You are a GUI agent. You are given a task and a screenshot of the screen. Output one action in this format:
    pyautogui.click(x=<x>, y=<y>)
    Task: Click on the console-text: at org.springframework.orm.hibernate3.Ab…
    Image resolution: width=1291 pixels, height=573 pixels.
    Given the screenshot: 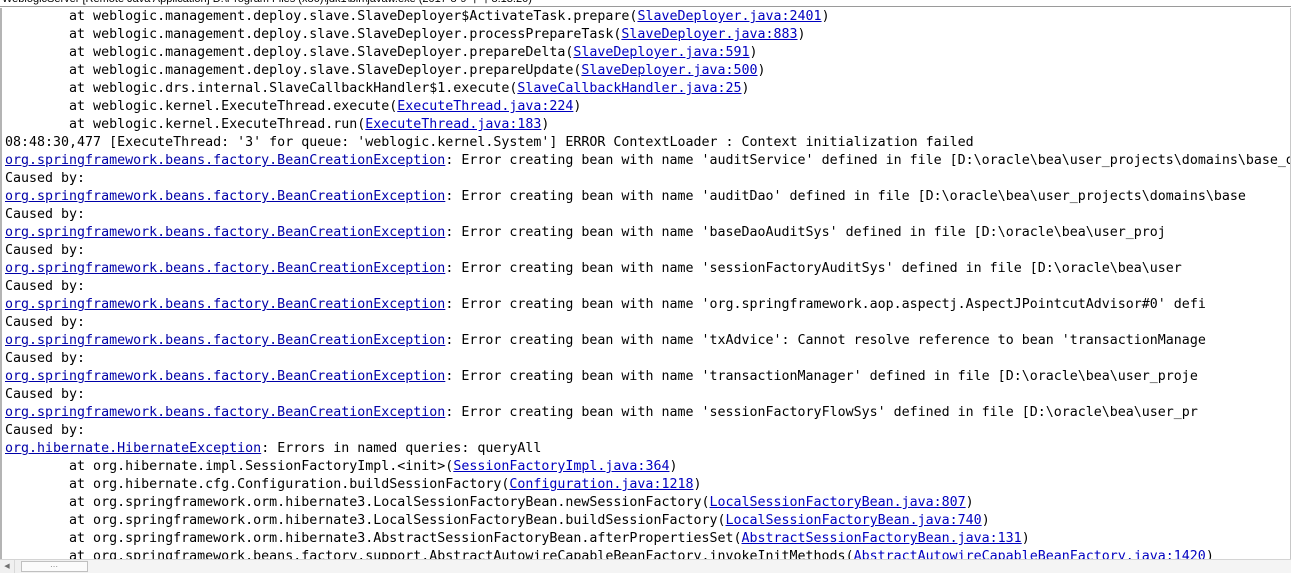 What is the action you would take?
    pyautogui.click(x=373, y=538)
    